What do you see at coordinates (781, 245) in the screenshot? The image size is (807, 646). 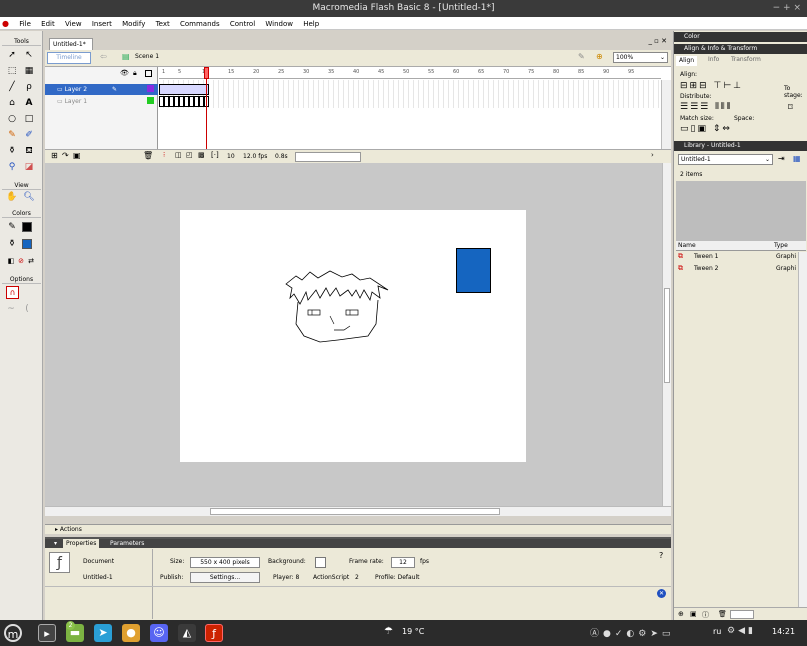 I see `col-type: Type` at bounding box center [781, 245].